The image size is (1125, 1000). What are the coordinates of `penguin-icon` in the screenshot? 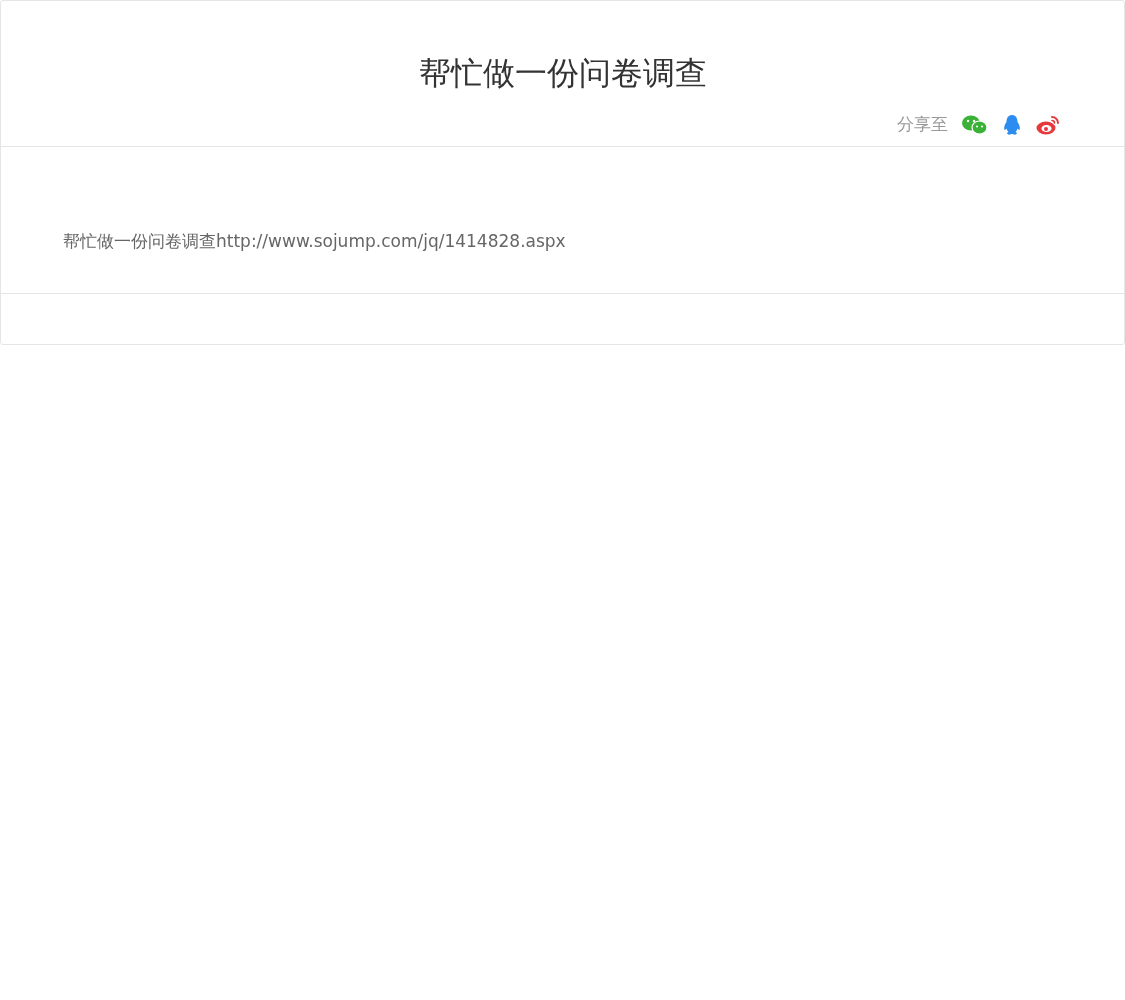 It's located at (1012, 124).